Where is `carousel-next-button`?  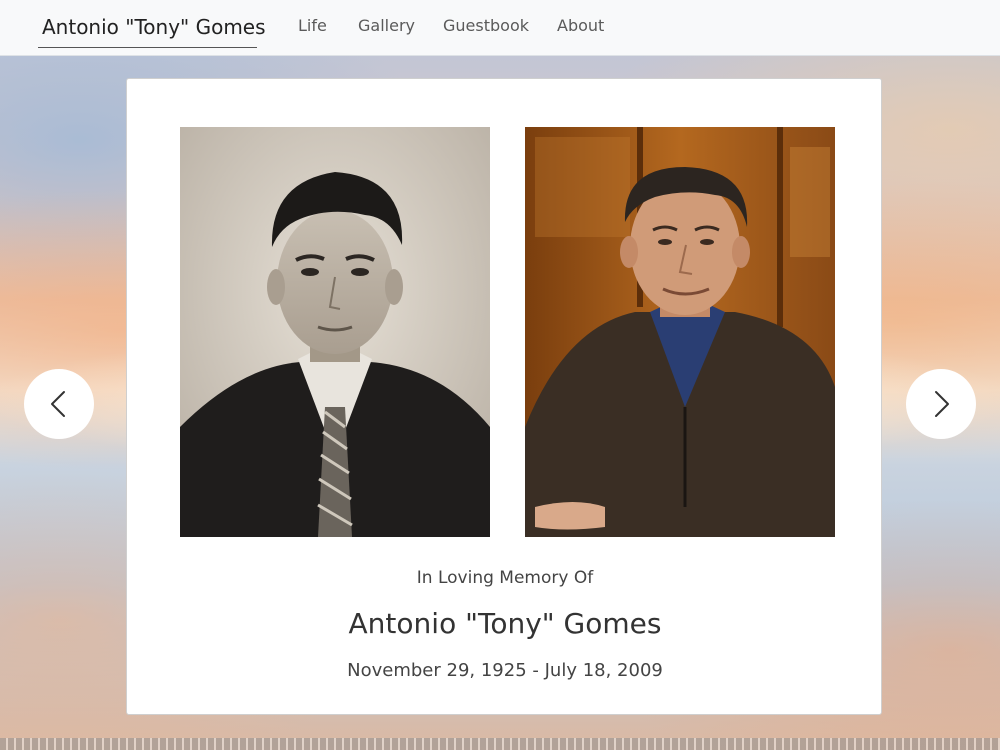 carousel-next-button is located at coordinates (941, 404).